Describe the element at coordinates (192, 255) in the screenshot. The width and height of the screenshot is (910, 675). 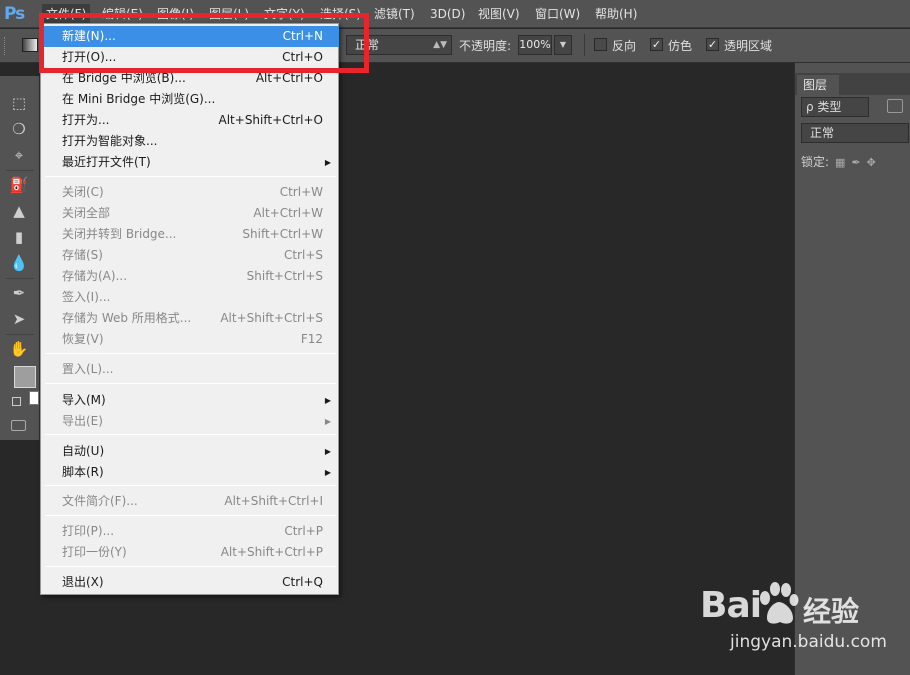
I see `menu-item-save: 存储(S) Ctrl+S` at that location.